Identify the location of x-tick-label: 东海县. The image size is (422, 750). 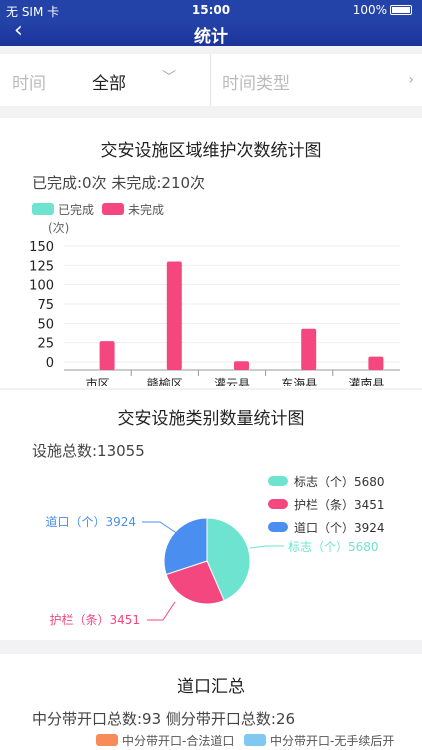
(299, 381).